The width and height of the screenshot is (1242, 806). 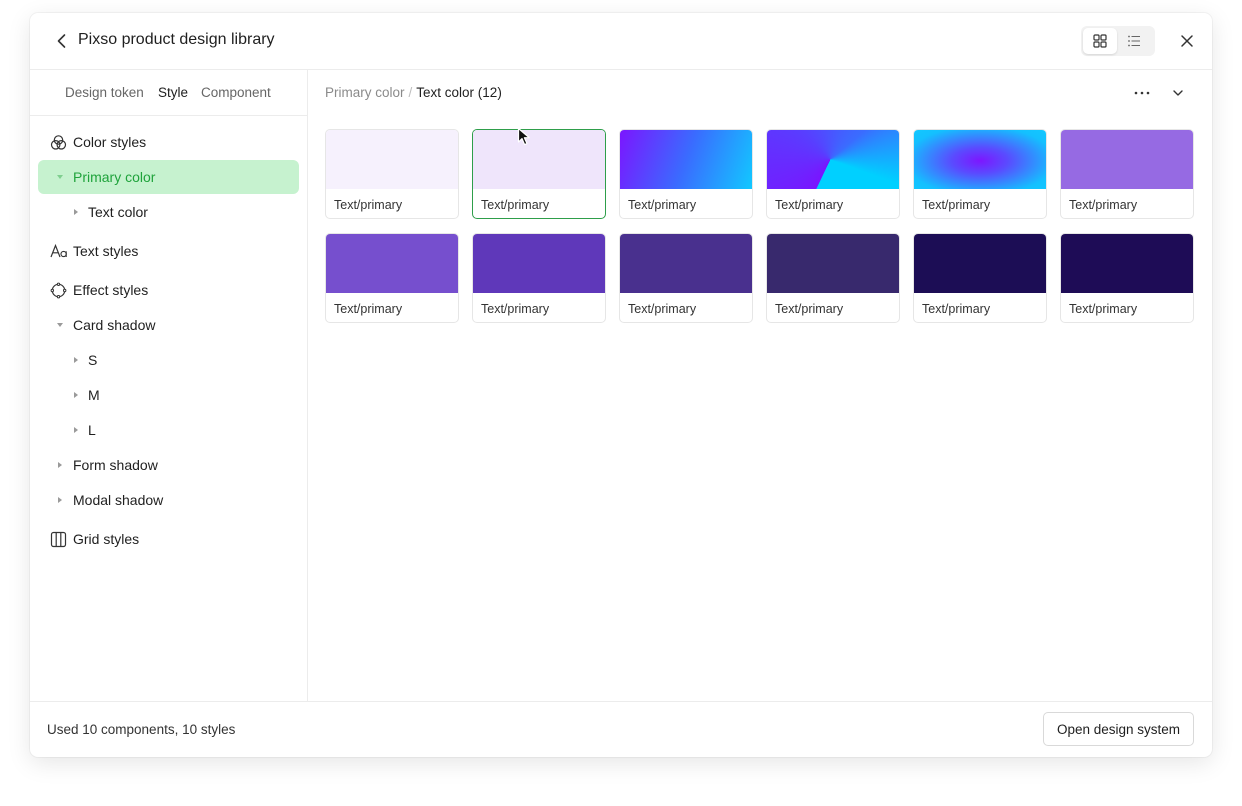 I want to click on more-options-icon, so click(x=1142, y=93).